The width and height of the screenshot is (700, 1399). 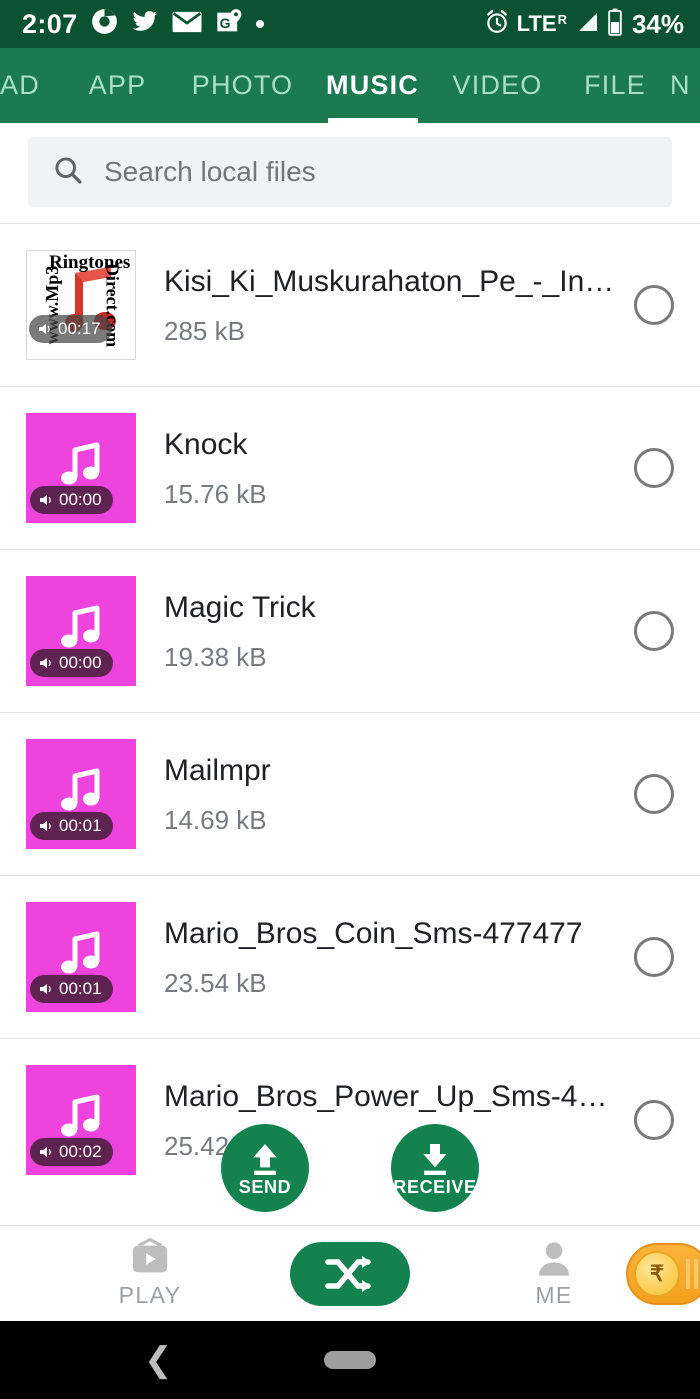 I want to click on coin-symbol: ₹, so click(x=657, y=1274).